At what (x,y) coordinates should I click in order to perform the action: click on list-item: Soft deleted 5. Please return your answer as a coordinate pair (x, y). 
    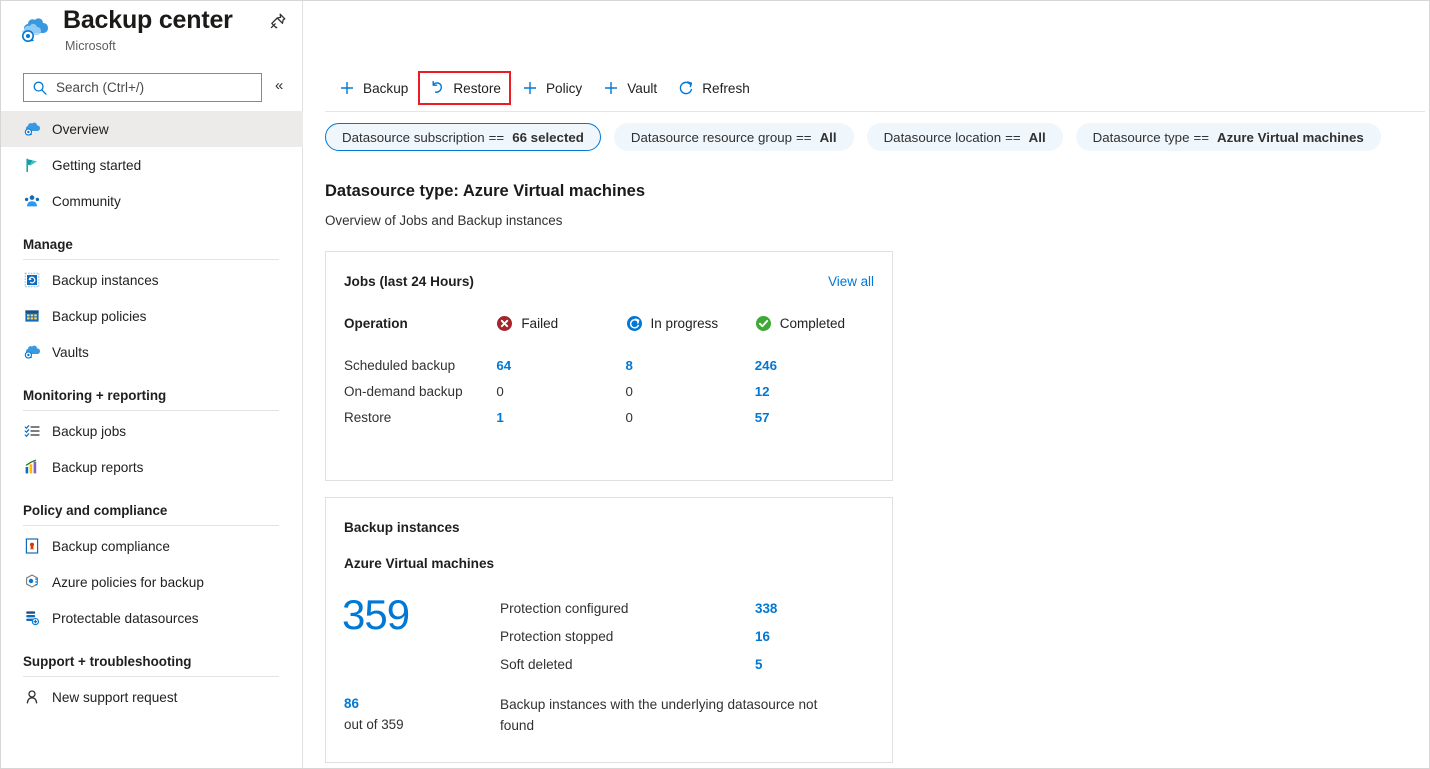
    Looking at the image, I should click on (690, 664).